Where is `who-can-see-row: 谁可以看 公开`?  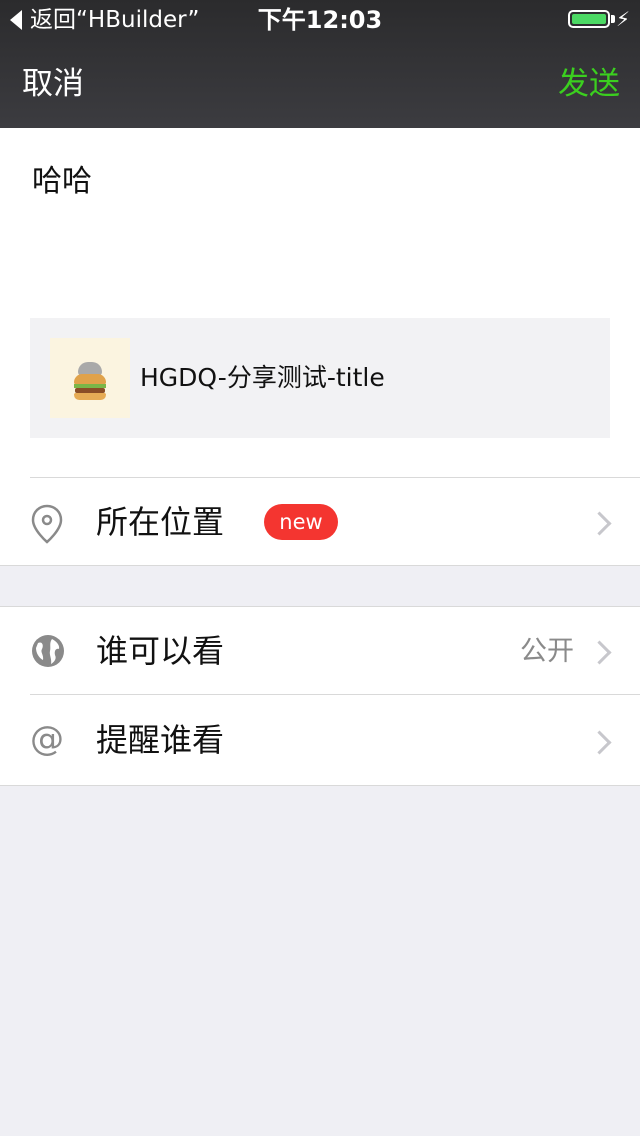 who-can-see-row: 谁可以看 公开 is located at coordinates (320, 650).